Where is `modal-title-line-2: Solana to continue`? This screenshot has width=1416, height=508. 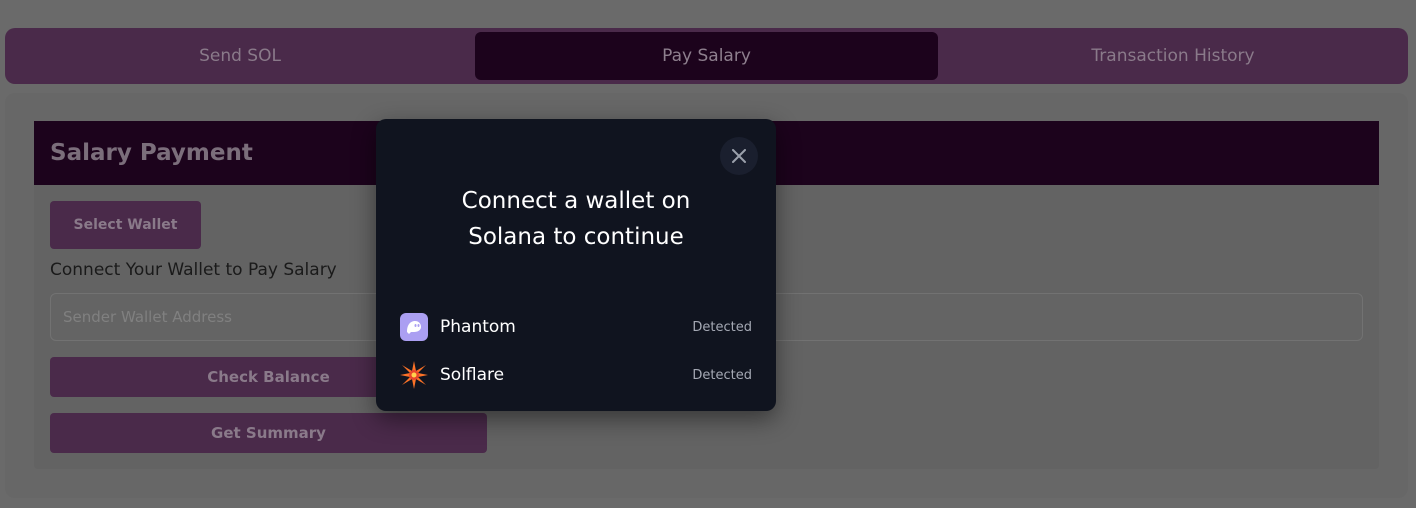
modal-title-line-2: Solana to continue is located at coordinates (576, 237).